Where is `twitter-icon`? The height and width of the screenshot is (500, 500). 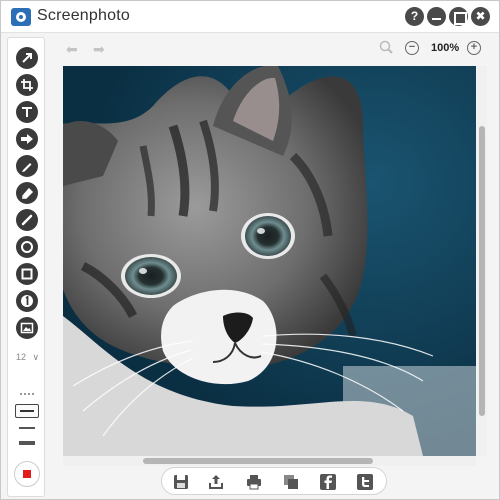
twitter-icon is located at coordinates (365, 482).